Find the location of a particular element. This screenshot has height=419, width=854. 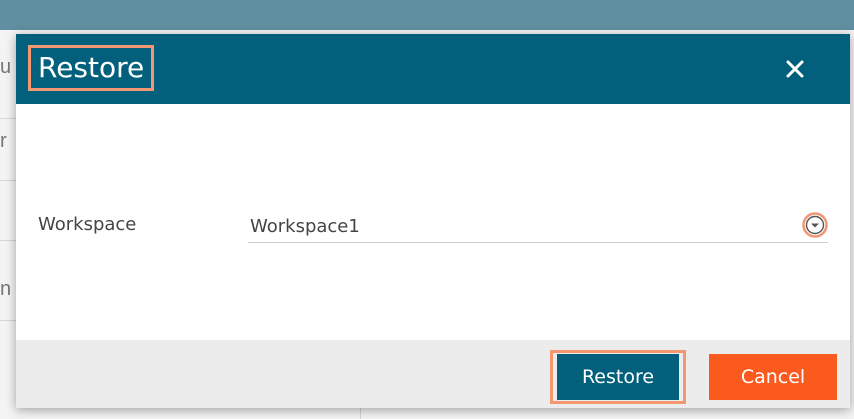

close-button is located at coordinates (795, 69).